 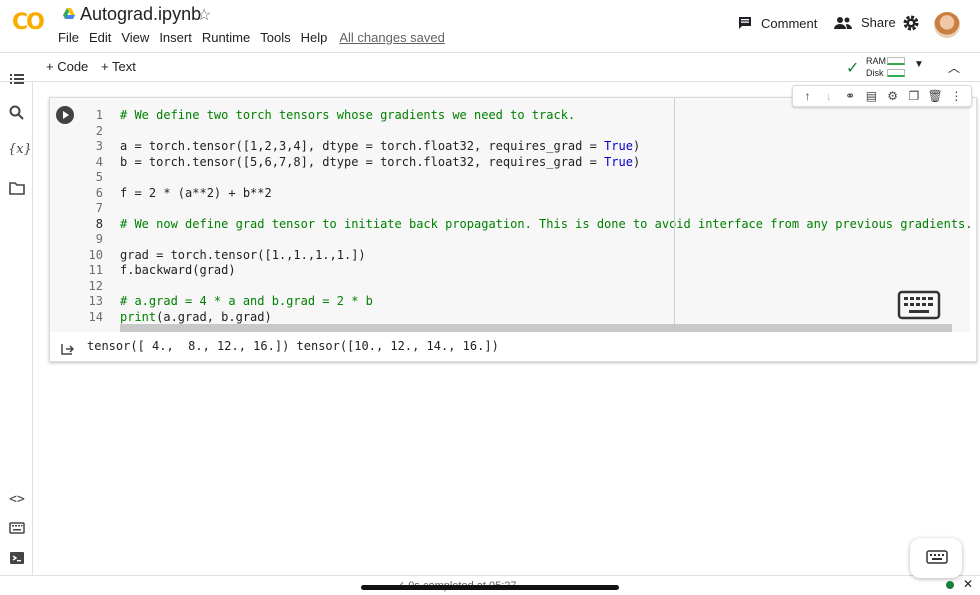 What do you see at coordinates (490, 587) in the screenshot?
I see `home-indicator` at bounding box center [490, 587].